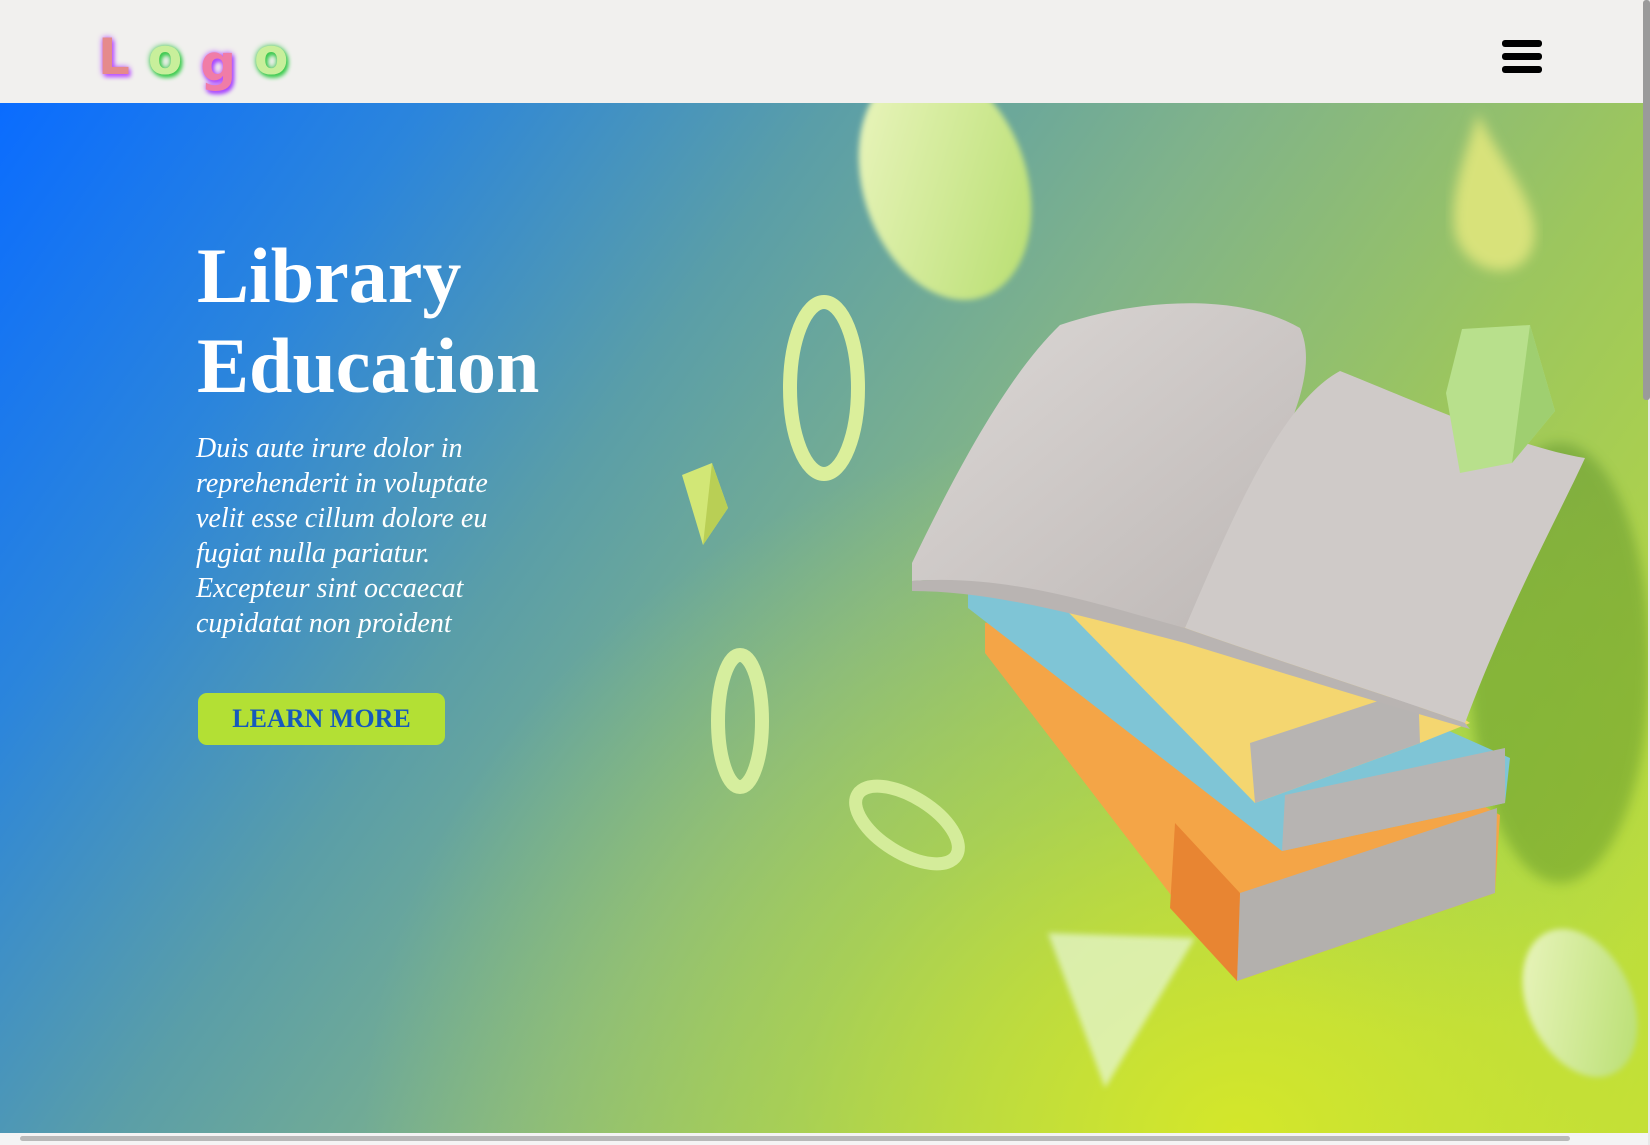  Describe the element at coordinates (795, 1138) in the screenshot. I see `horizontal-scrollbar` at that location.